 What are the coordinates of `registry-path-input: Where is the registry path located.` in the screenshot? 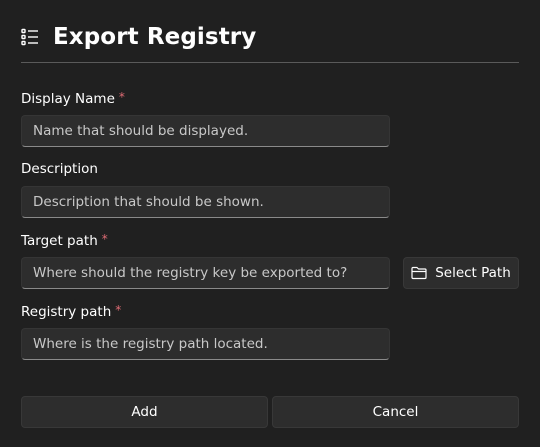 It's located at (205, 344).